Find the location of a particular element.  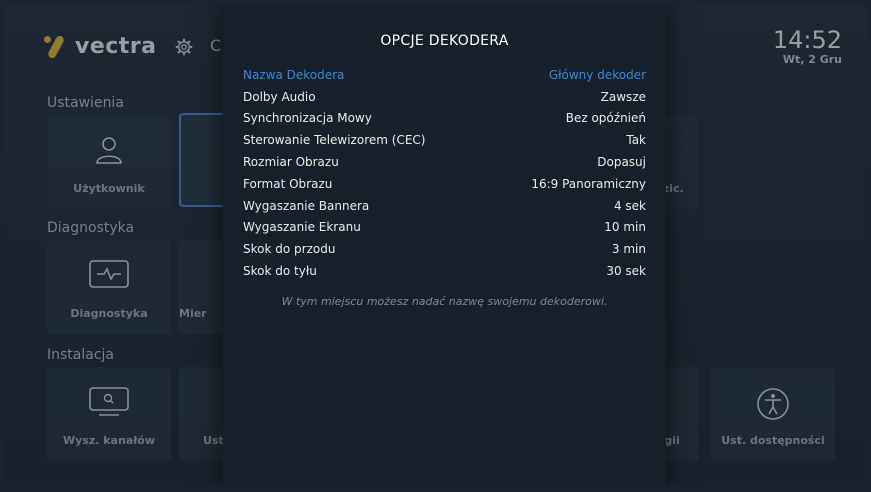

option-value: 4 sek is located at coordinates (629, 205).